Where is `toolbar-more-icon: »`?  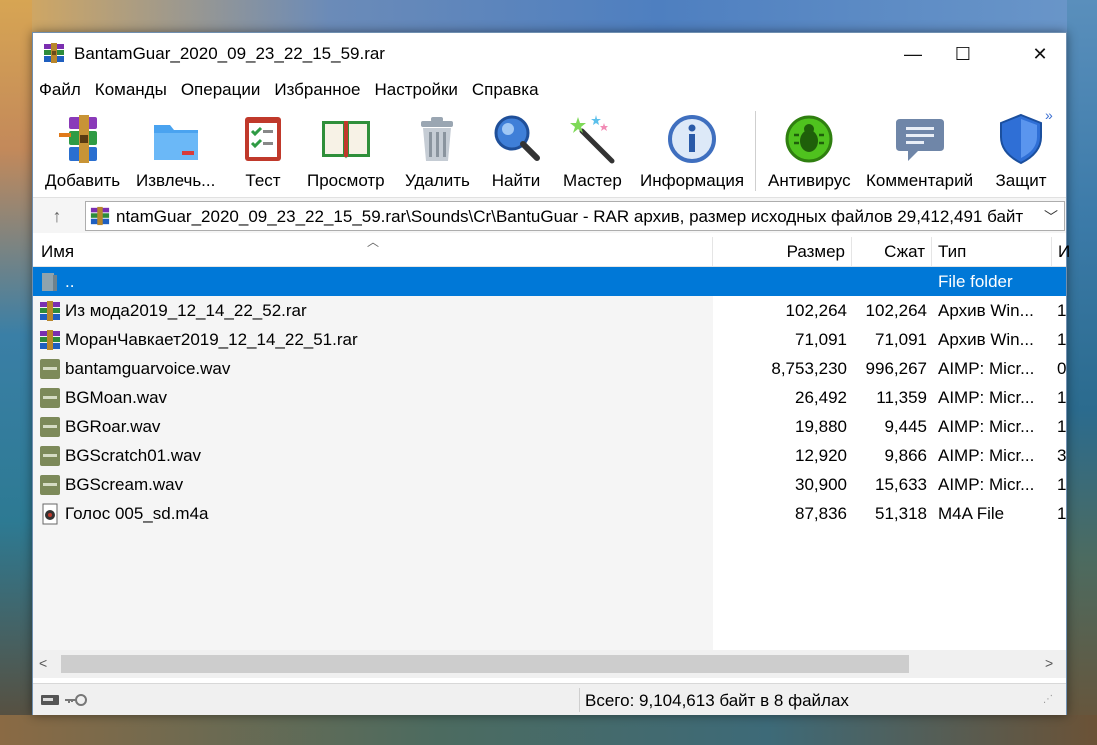
toolbar-more-icon: » is located at coordinates (1049, 115).